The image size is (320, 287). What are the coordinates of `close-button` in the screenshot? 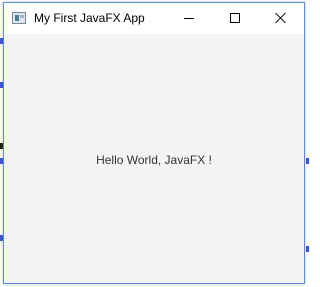 It's located at (281, 18).